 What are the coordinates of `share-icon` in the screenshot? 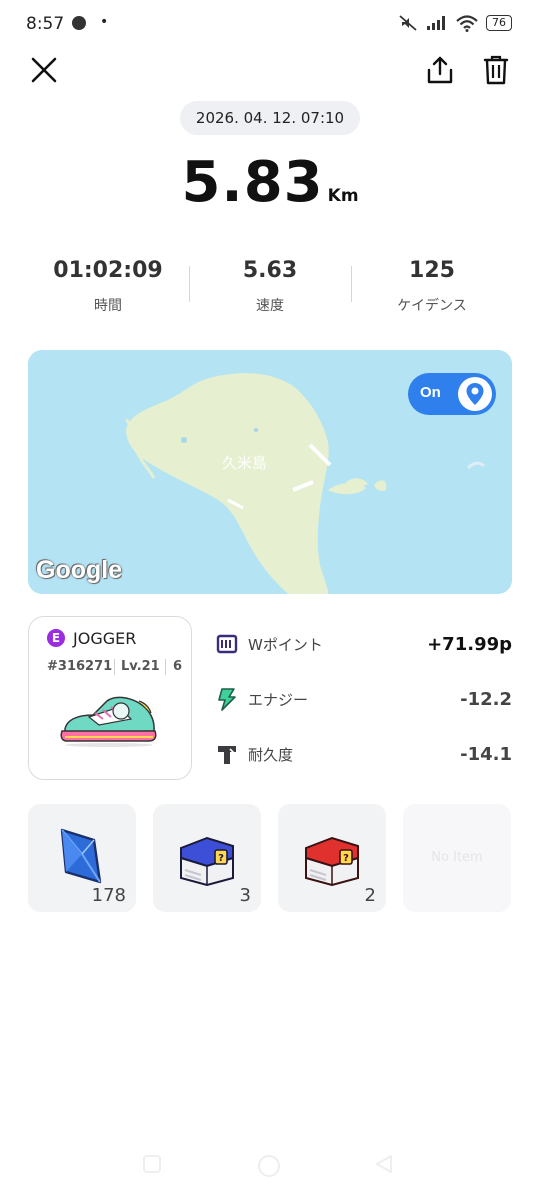 It's located at (440, 70).